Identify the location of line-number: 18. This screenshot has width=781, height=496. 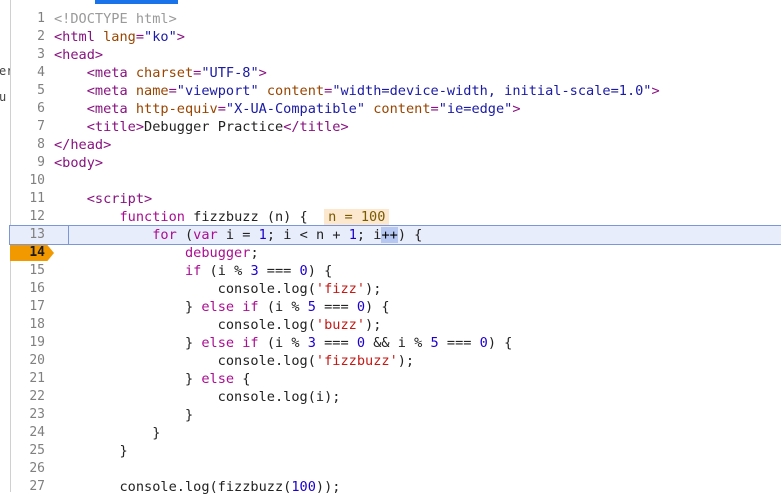
(27, 325).